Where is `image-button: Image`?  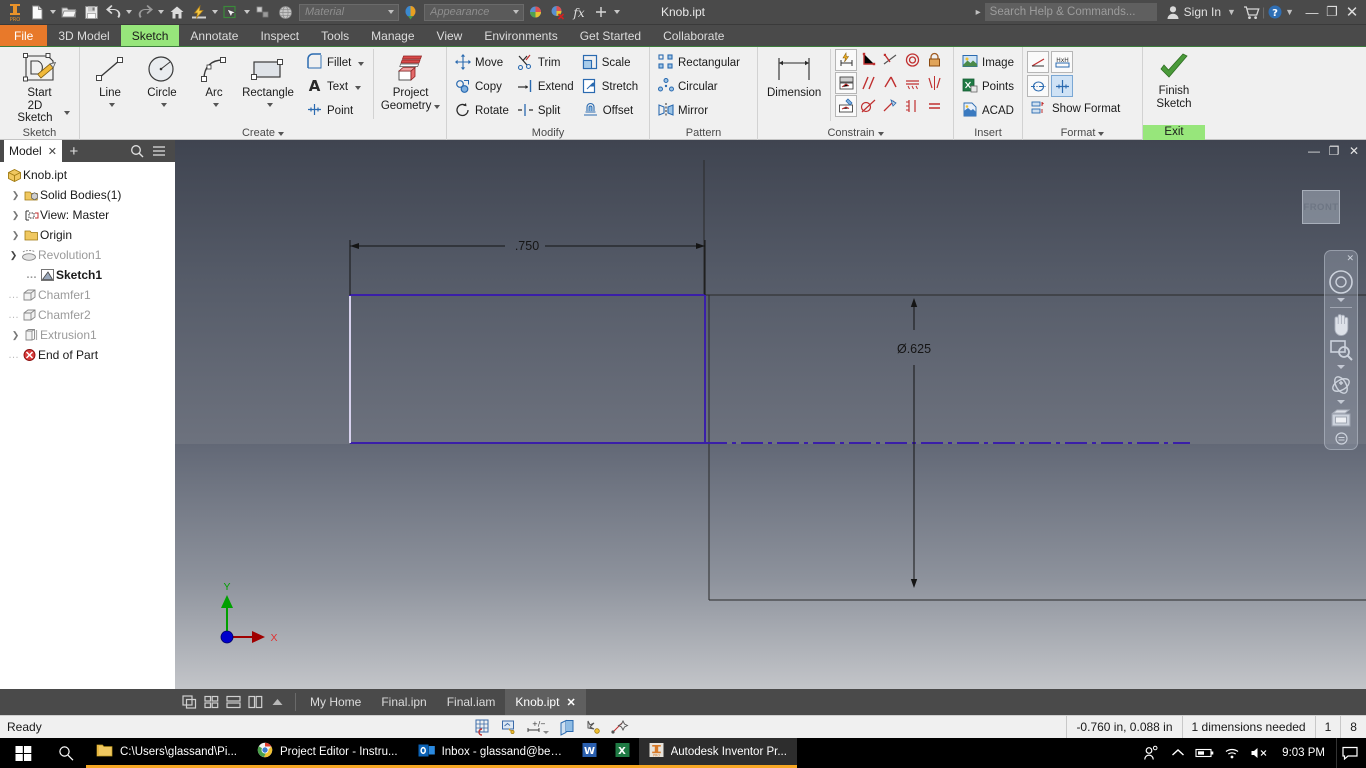 image-button: Image is located at coordinates (988, 63).